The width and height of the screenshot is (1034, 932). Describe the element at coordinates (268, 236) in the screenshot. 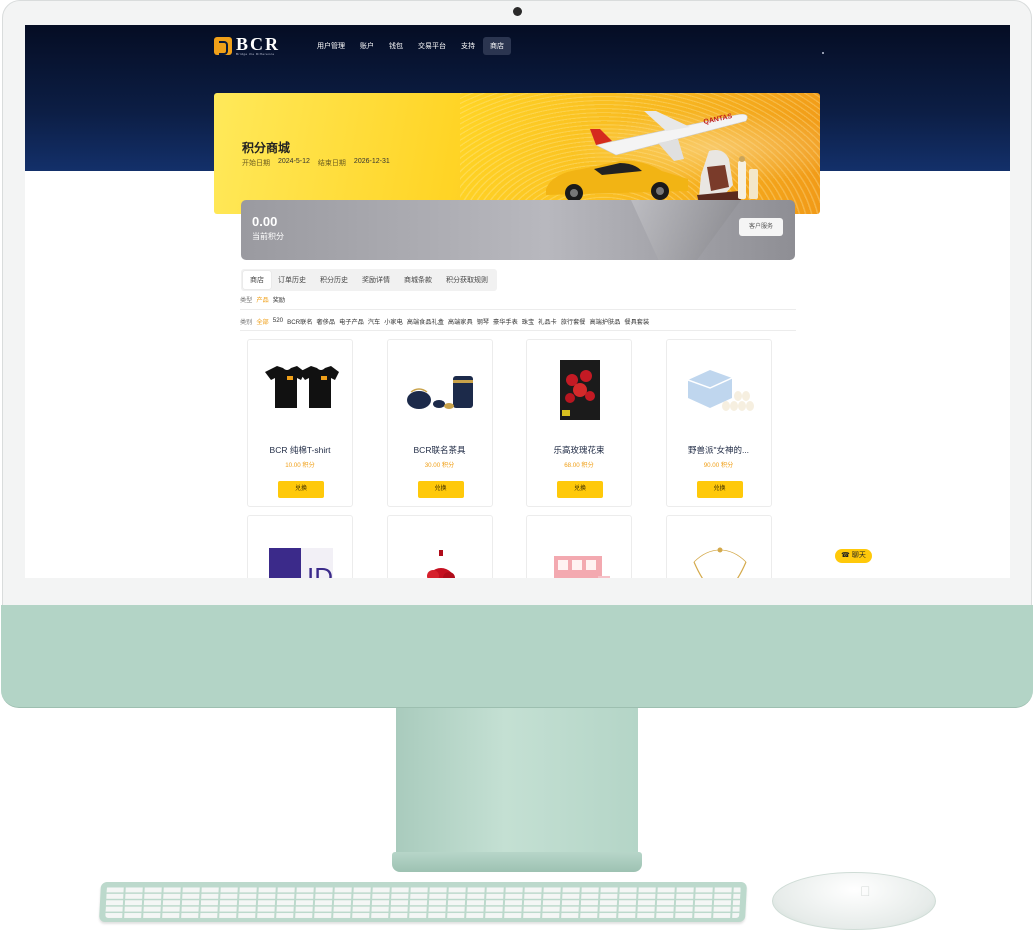

I see `points-label: 当前积分` at that location.